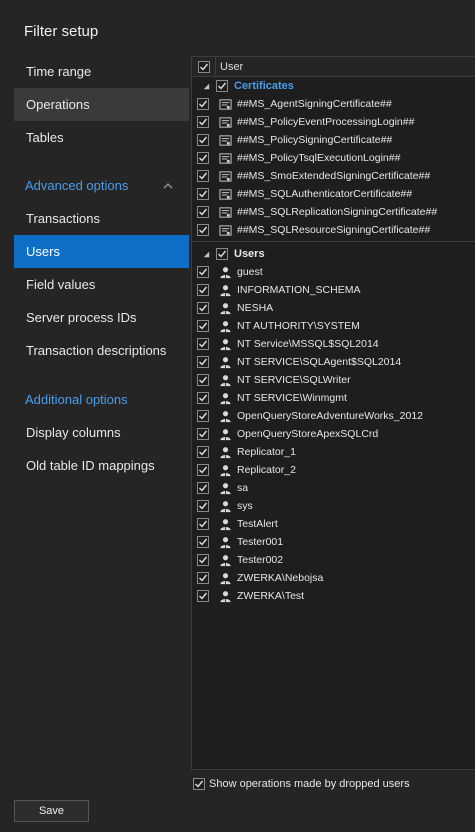  I want to click on group-label: Users, so click(249, 254).